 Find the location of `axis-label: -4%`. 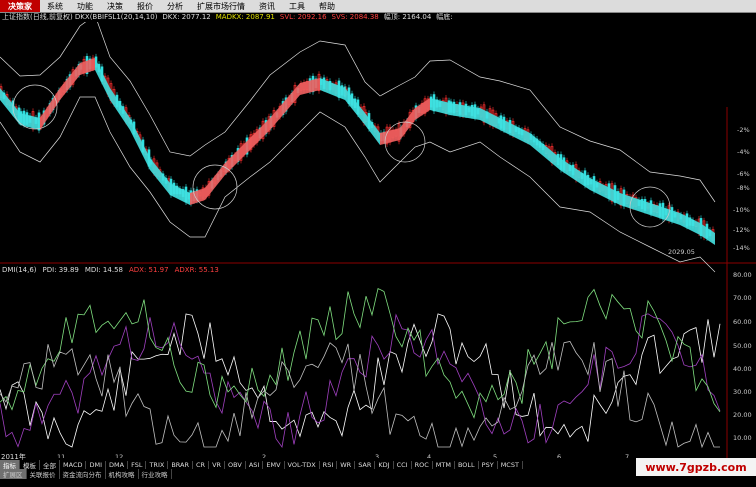

axis-label: -4% is located at coordinates (743, 152).